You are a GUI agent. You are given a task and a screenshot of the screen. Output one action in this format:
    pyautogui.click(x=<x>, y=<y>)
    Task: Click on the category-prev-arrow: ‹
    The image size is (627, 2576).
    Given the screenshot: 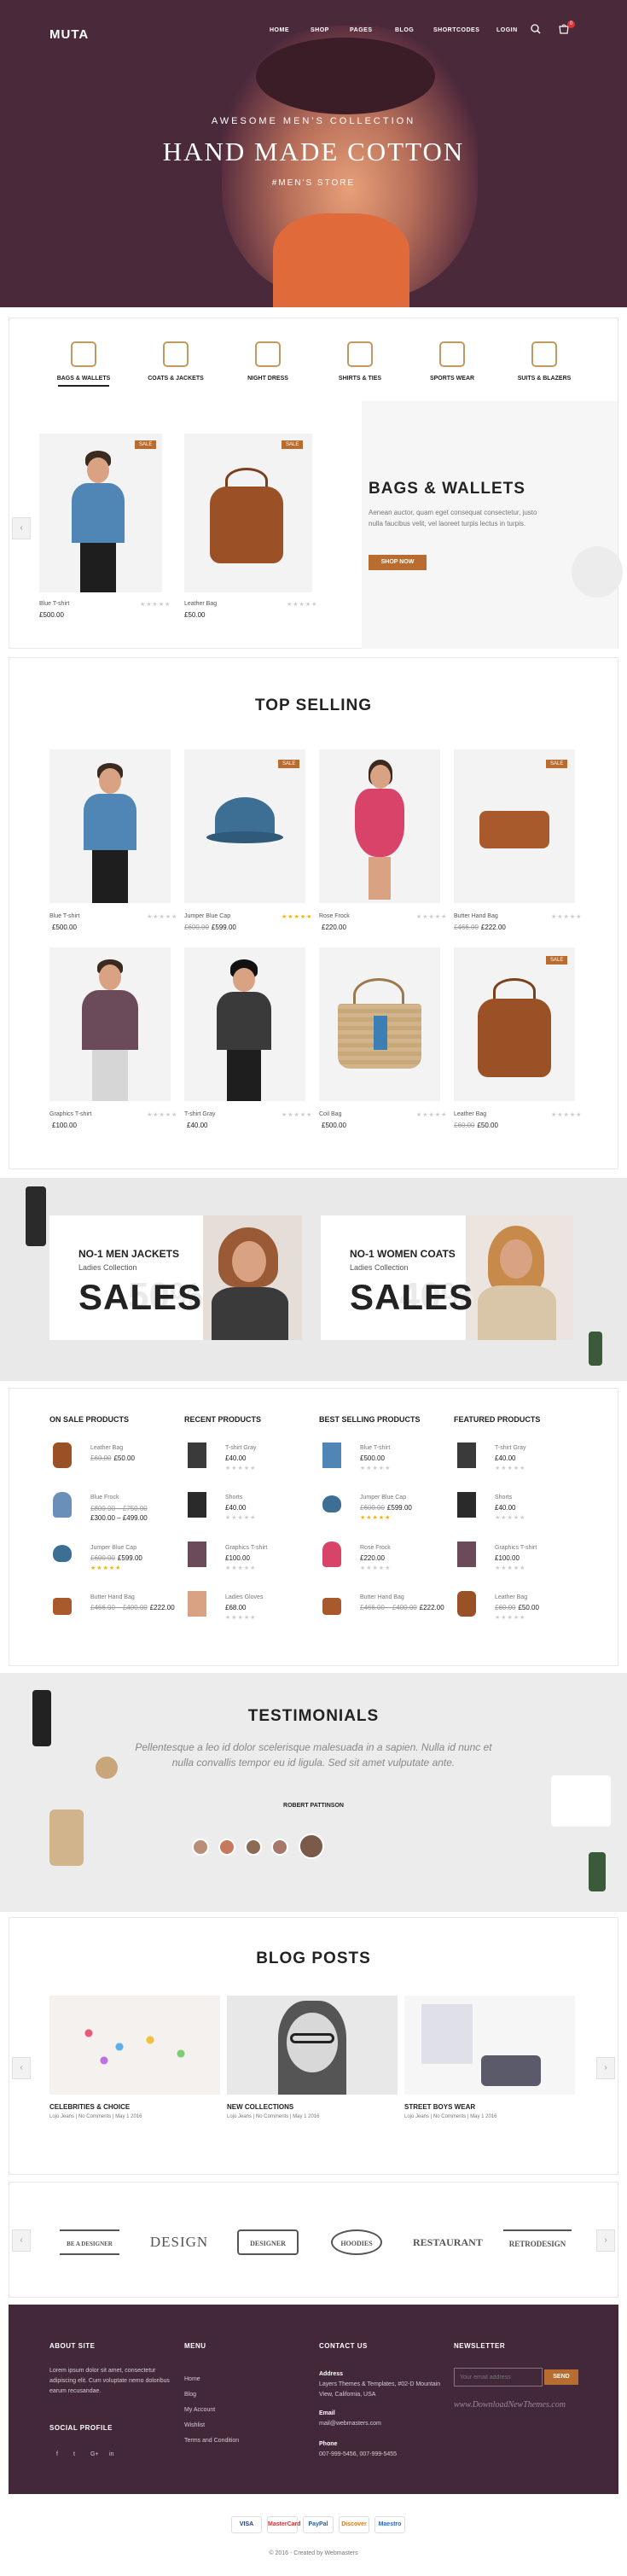 What is the action you would take?
    pyautogui.click(x=21, y=528)
    